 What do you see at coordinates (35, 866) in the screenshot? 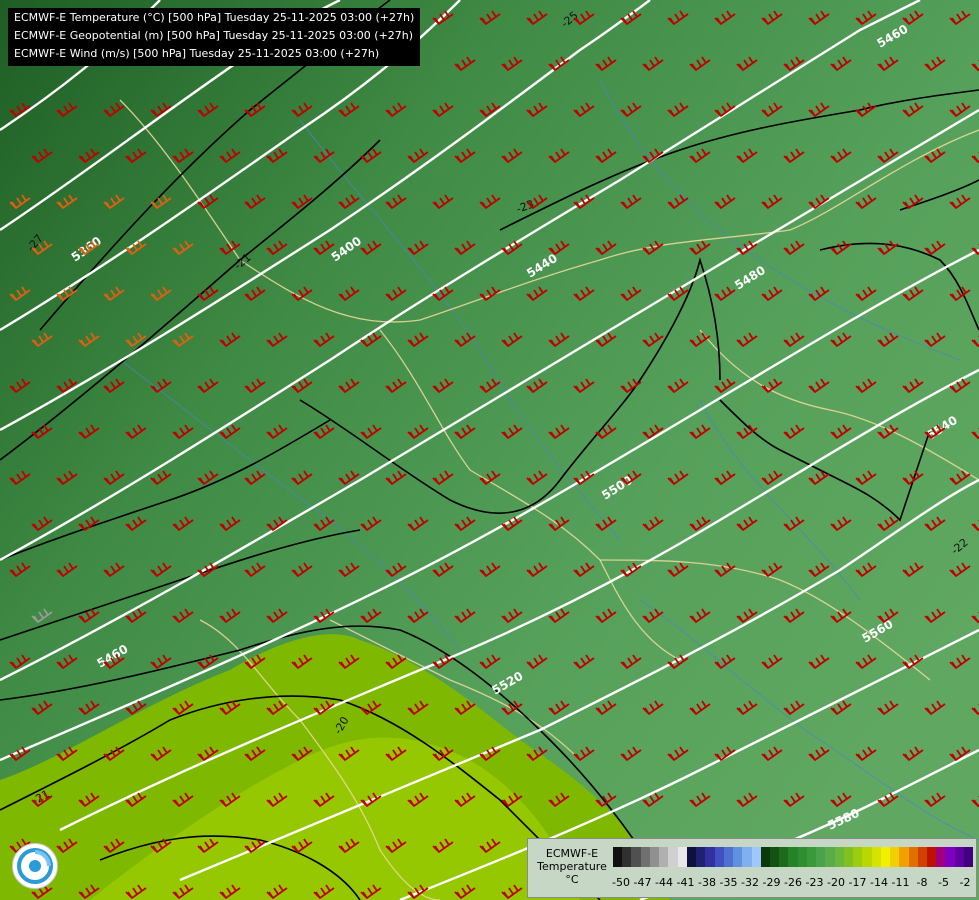
I see `provider-logo-icon` at bounding box center [35, 866].